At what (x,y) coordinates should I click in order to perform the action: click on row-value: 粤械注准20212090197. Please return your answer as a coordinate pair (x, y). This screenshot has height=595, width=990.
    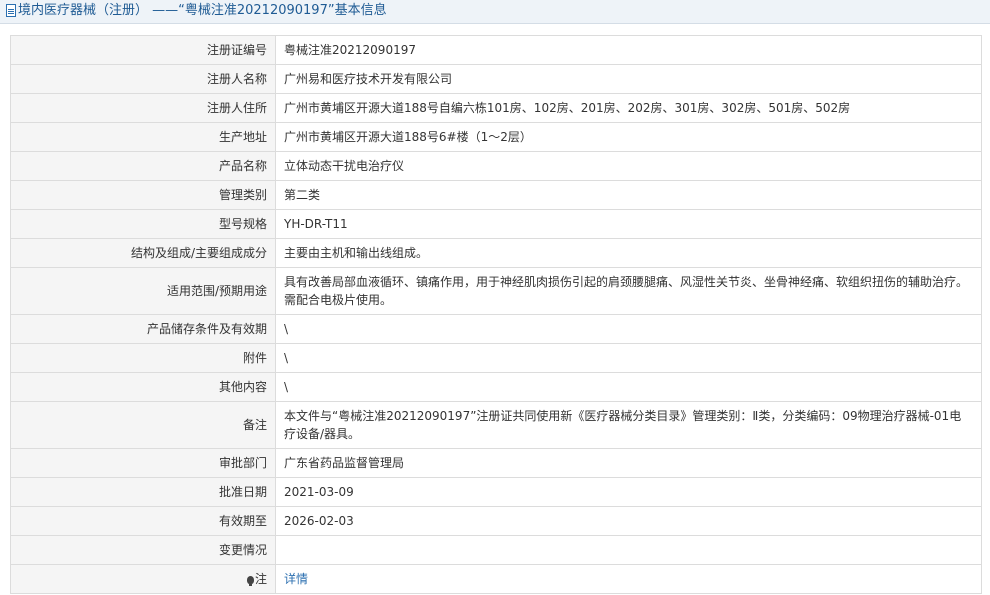
    Looking at the image, I should click on (628, 50).